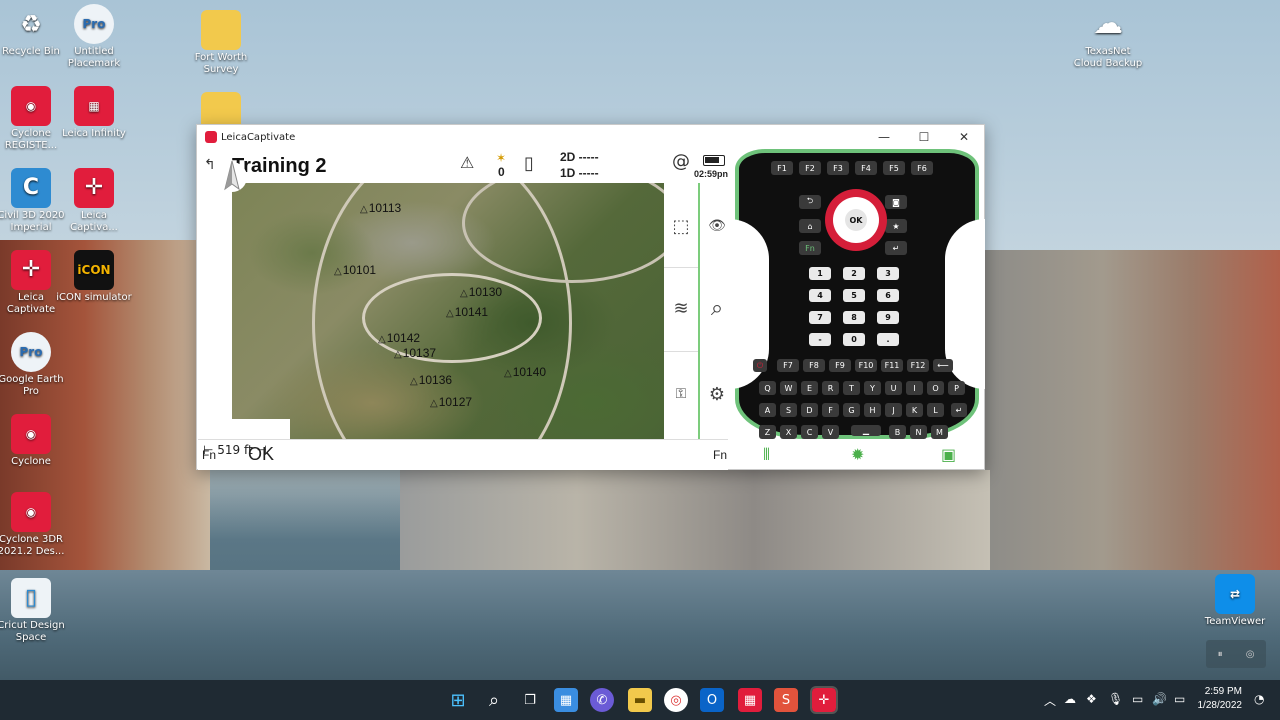 The width and height of the screenshot is (1280, 720). I want to click on key-7: 7, so click(820, 317).